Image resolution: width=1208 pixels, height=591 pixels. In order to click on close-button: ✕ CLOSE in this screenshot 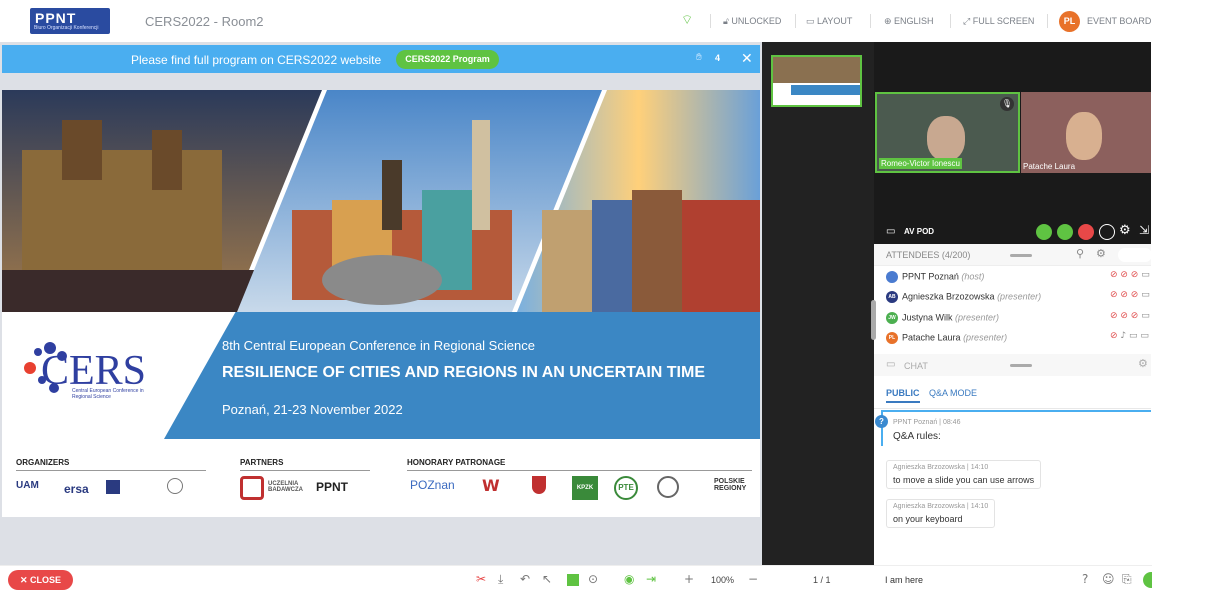, I will do `click(40, 580)`.